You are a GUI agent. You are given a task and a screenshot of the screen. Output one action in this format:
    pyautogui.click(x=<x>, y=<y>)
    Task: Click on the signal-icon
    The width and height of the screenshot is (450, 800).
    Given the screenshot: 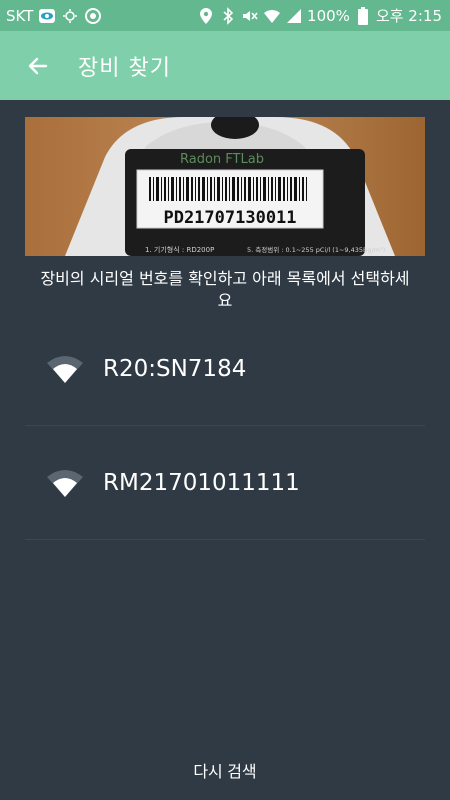 What is the action you would take?
    pyautogui.click(x=294, y=16)
    